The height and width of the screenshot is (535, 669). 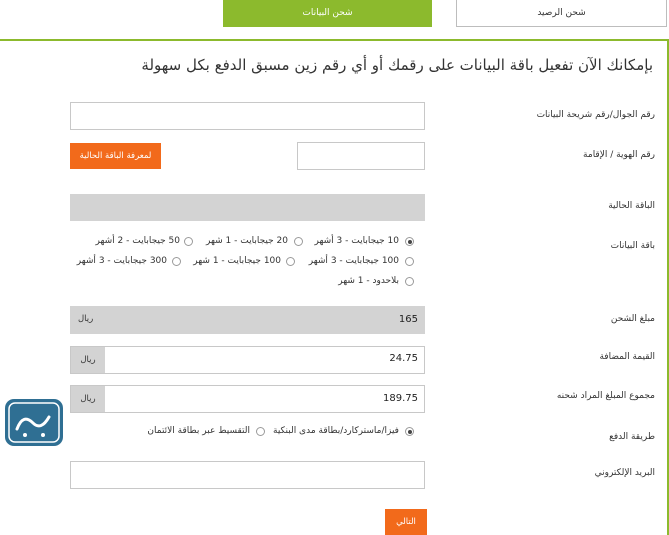 What do you see at coordinates (247, 207) in the screenshot?
I see `current-package-field` at bounding box center [247, 207].